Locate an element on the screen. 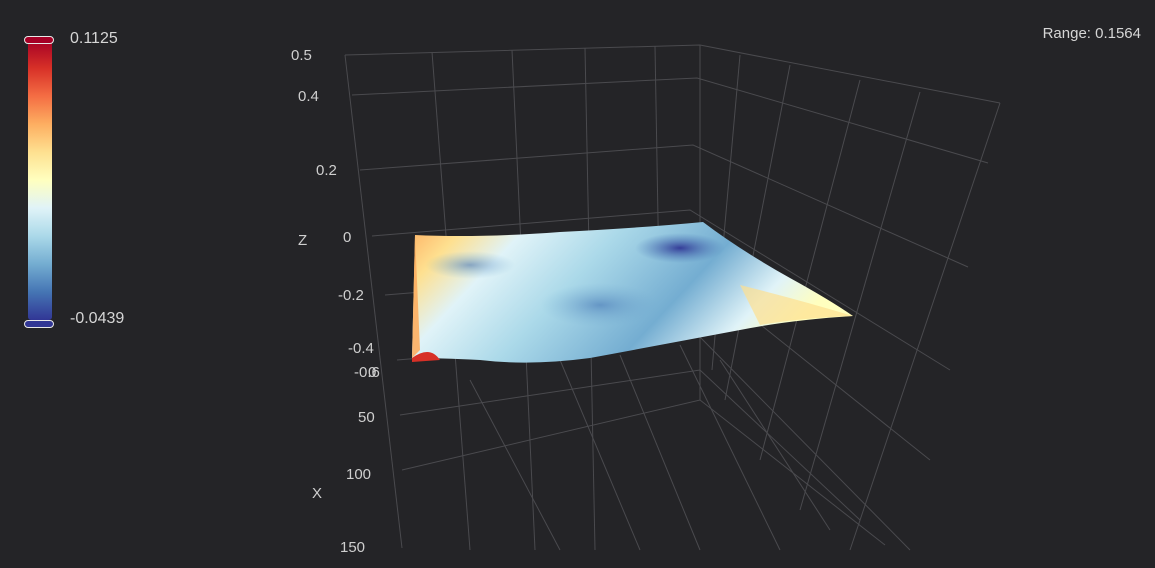  colorbar-gradient is located at coordinates (40, 180).